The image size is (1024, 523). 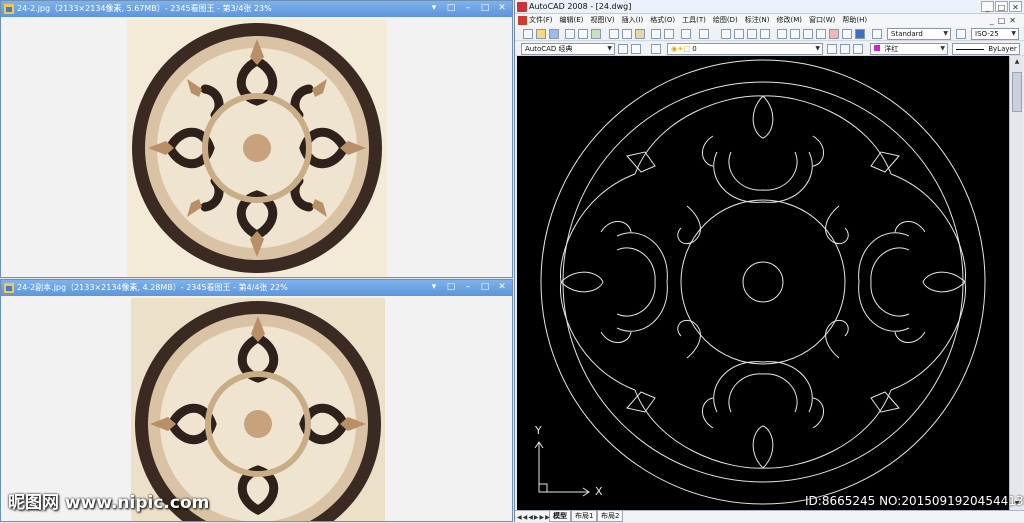 What do you see at coordinates (860, 34) in the screenshot?
I see `help-icon` at bounding box center [860, 34].